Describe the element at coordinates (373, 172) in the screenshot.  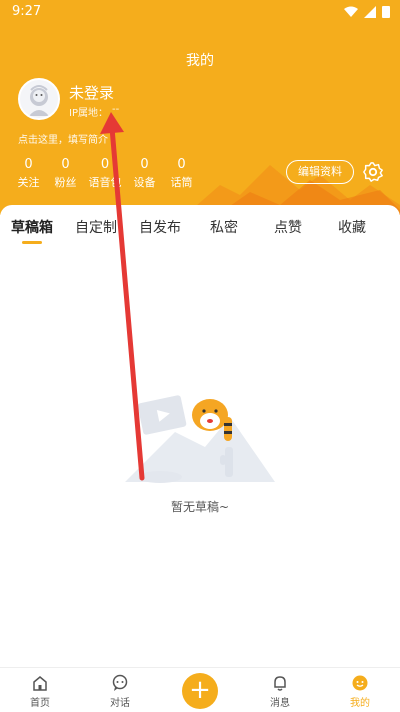
I see `settings-gear-icon` at that location.